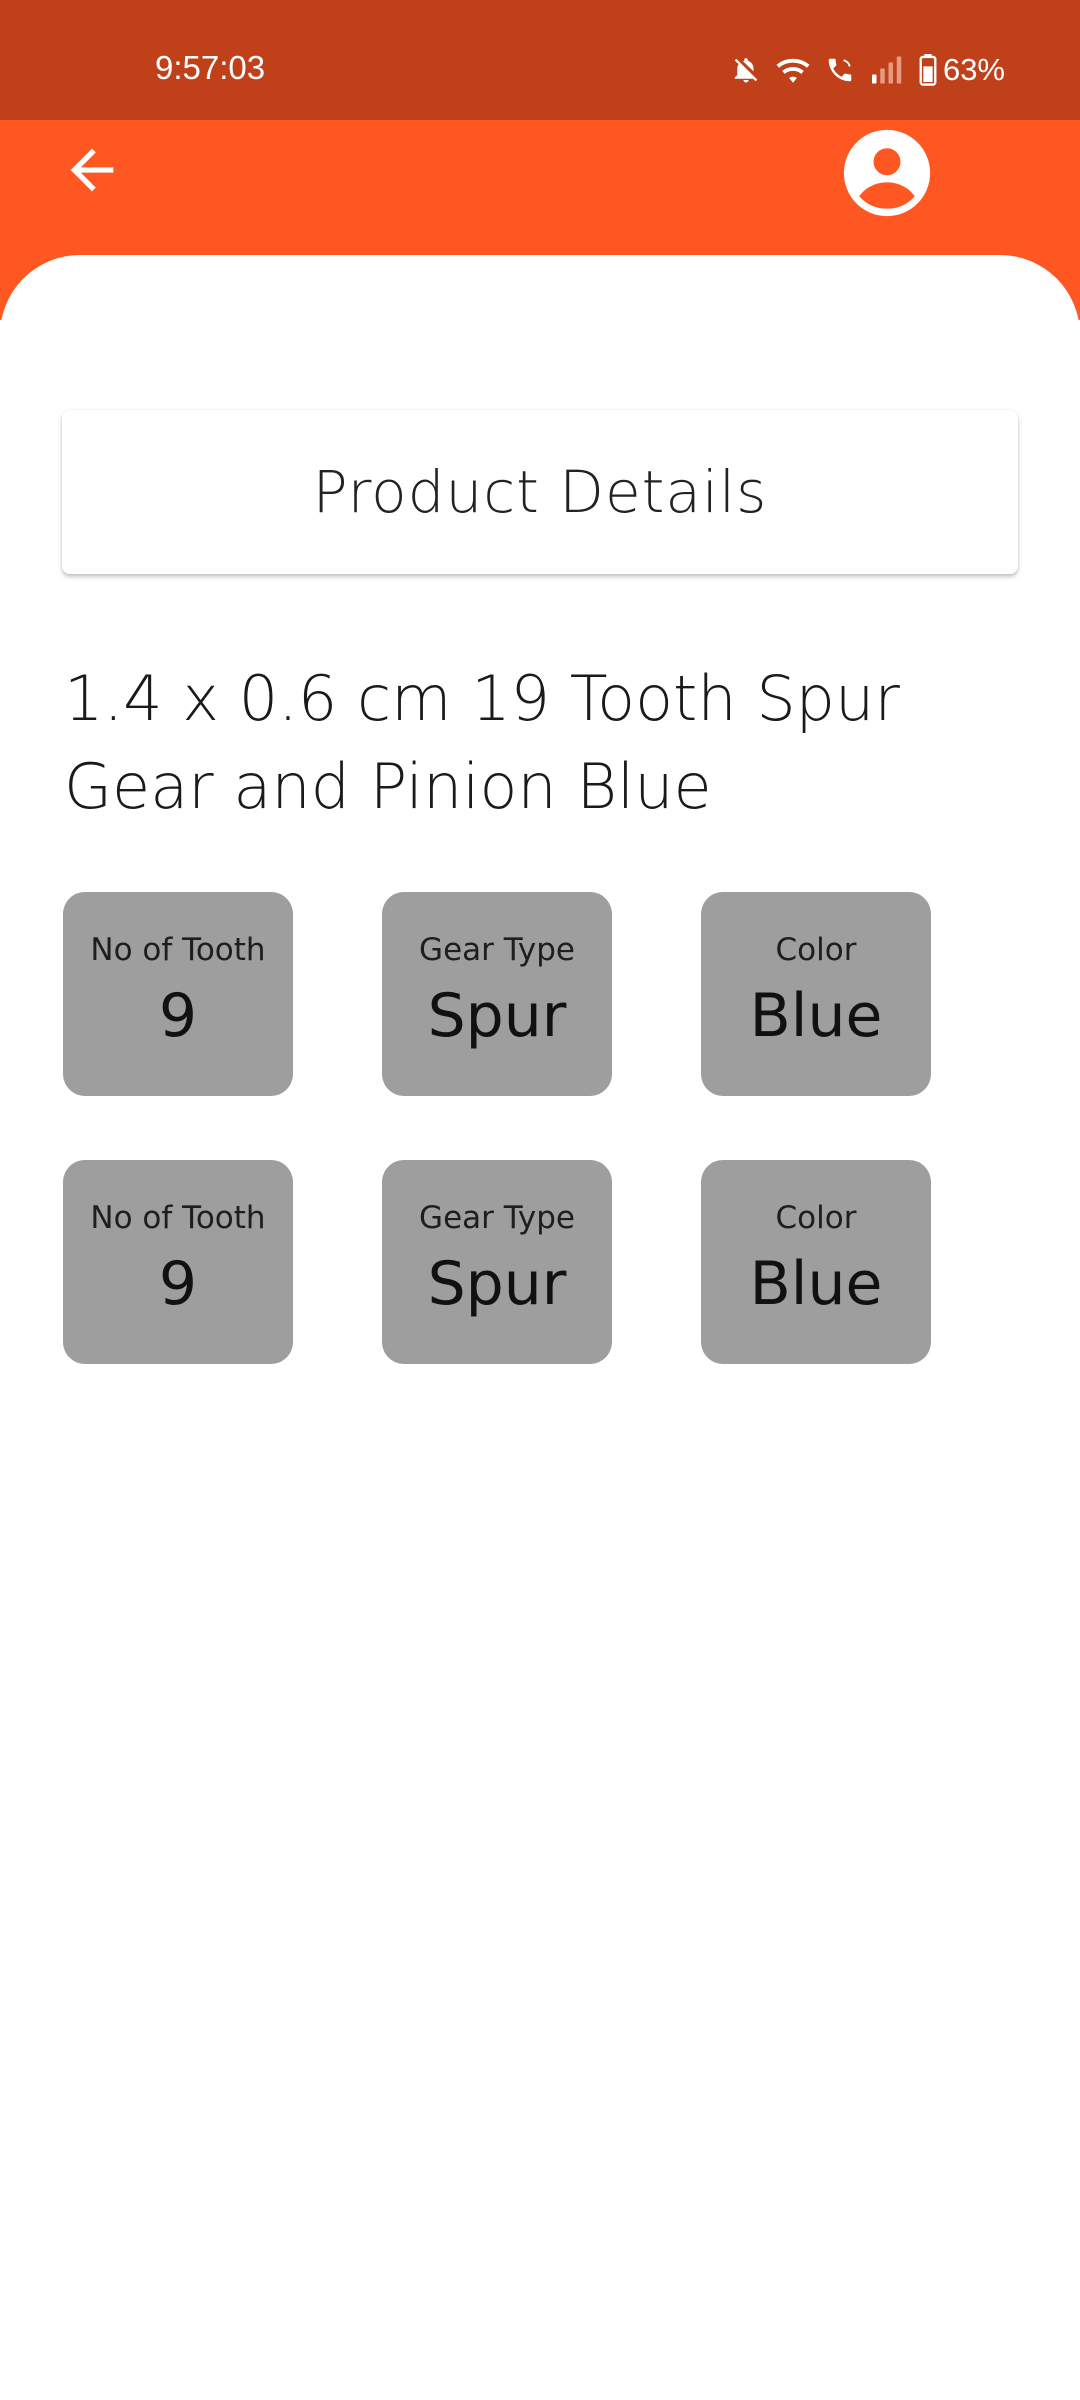 The image size is (1080, 2400). Describe the element at coordinates (973, 69) in the screenshot. I see `battery-percent: 63%` at that location.